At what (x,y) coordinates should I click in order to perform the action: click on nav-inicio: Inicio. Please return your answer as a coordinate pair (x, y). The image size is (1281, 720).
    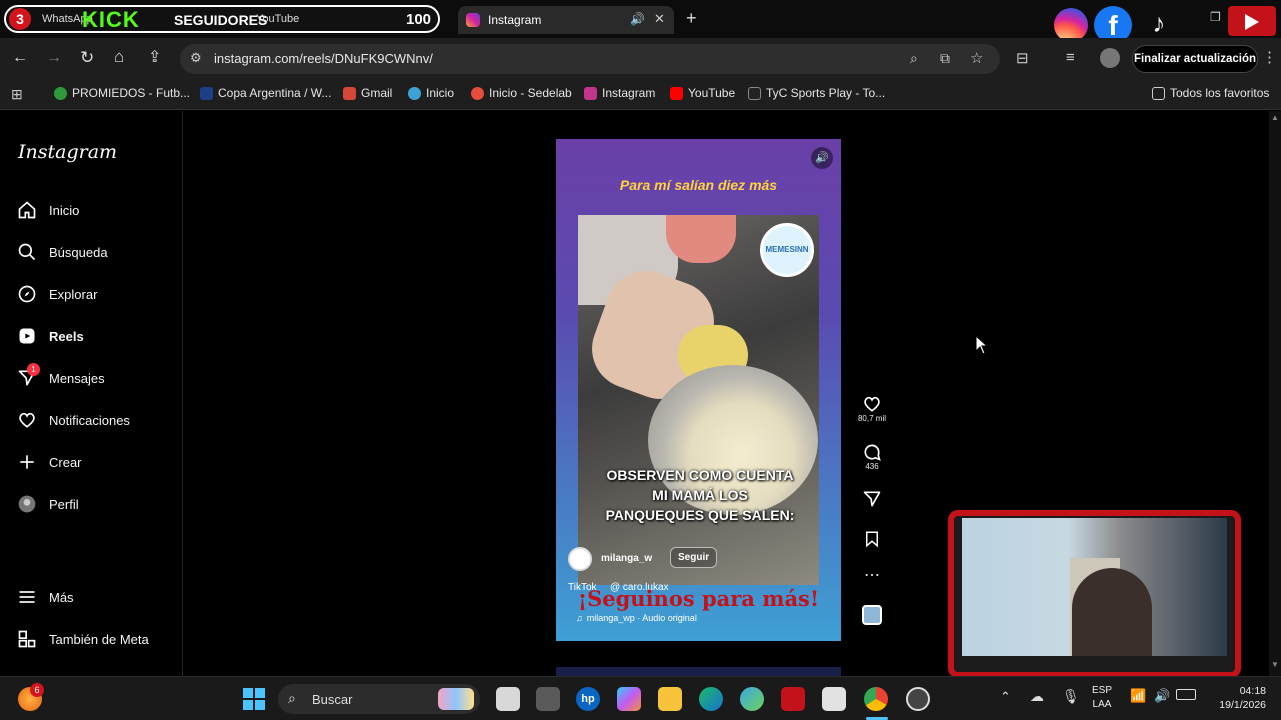
    Looking at the image, I should click on (48, 210).